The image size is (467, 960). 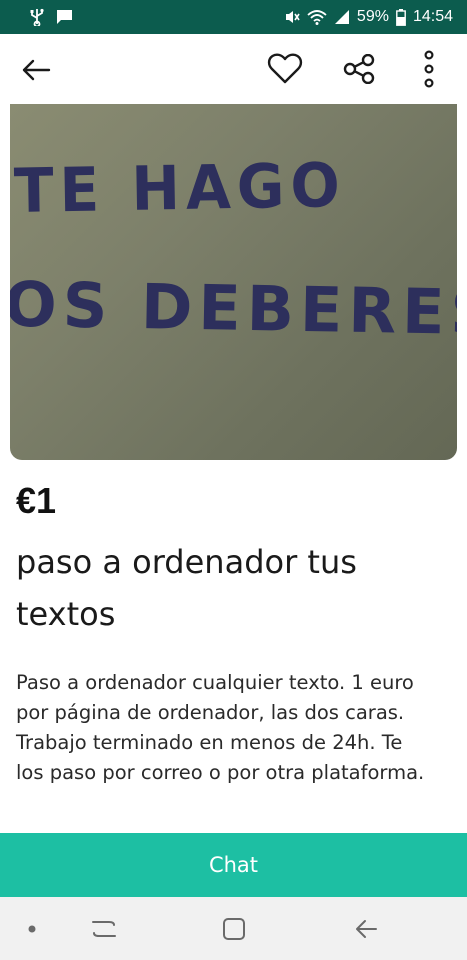 What do you see at coordinates (342, 17) in the screenshot?
I see `signal-icon` at bounding box center [342, 17].